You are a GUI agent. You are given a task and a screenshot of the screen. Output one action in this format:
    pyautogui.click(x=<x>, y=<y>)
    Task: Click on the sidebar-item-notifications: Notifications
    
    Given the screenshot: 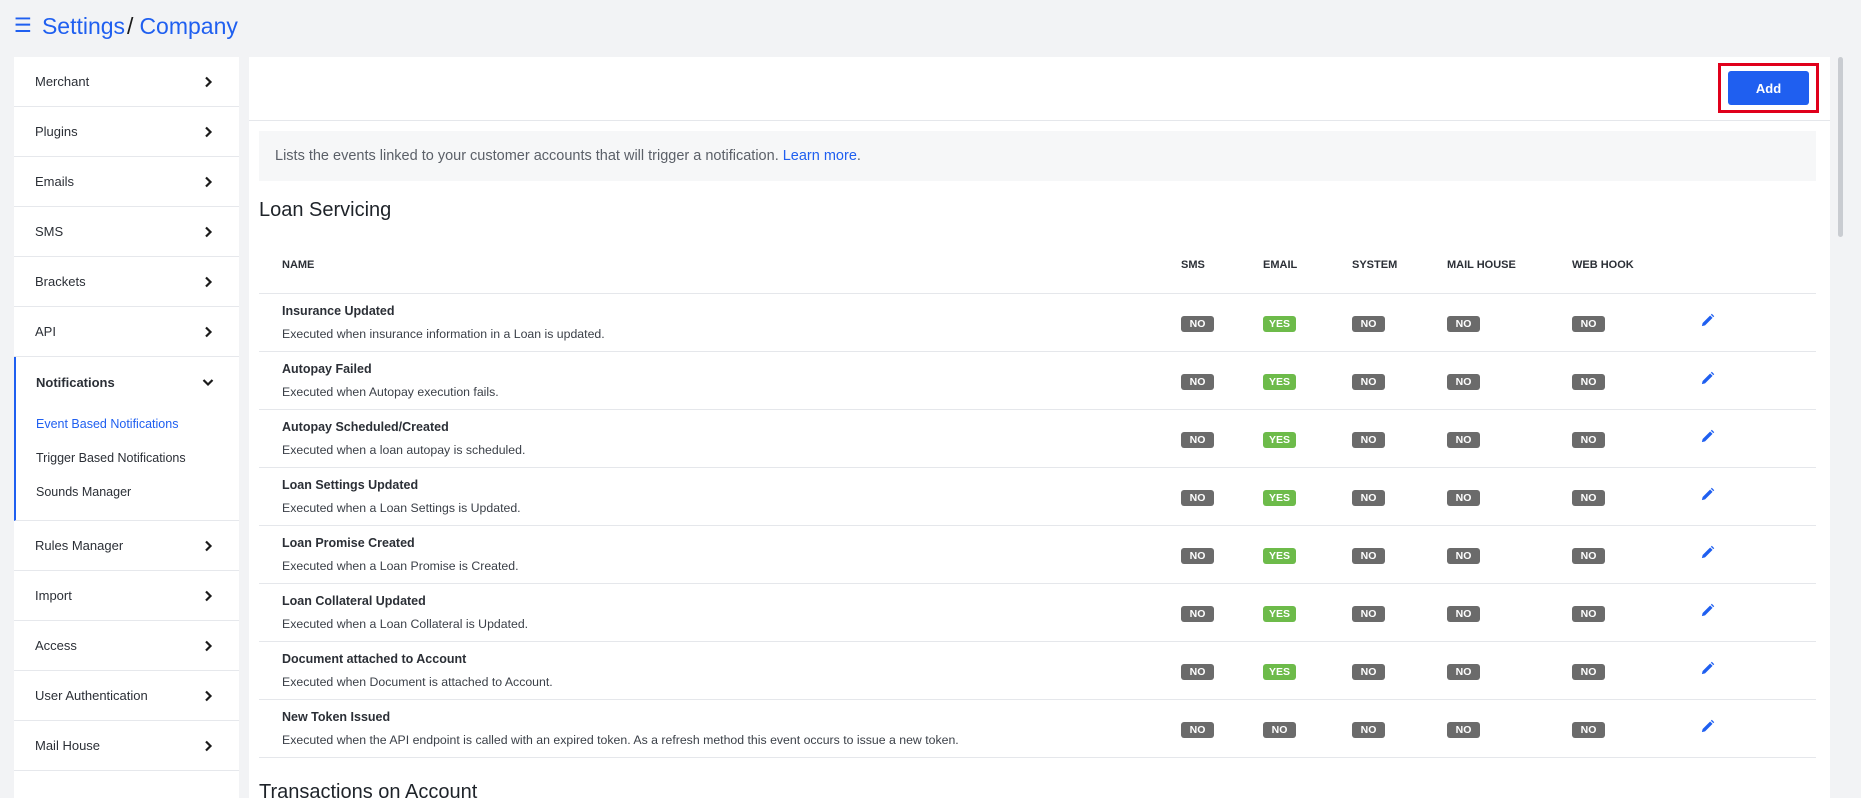 What is the action you would take?
    pyautogui.click(x=127, y=382)
    